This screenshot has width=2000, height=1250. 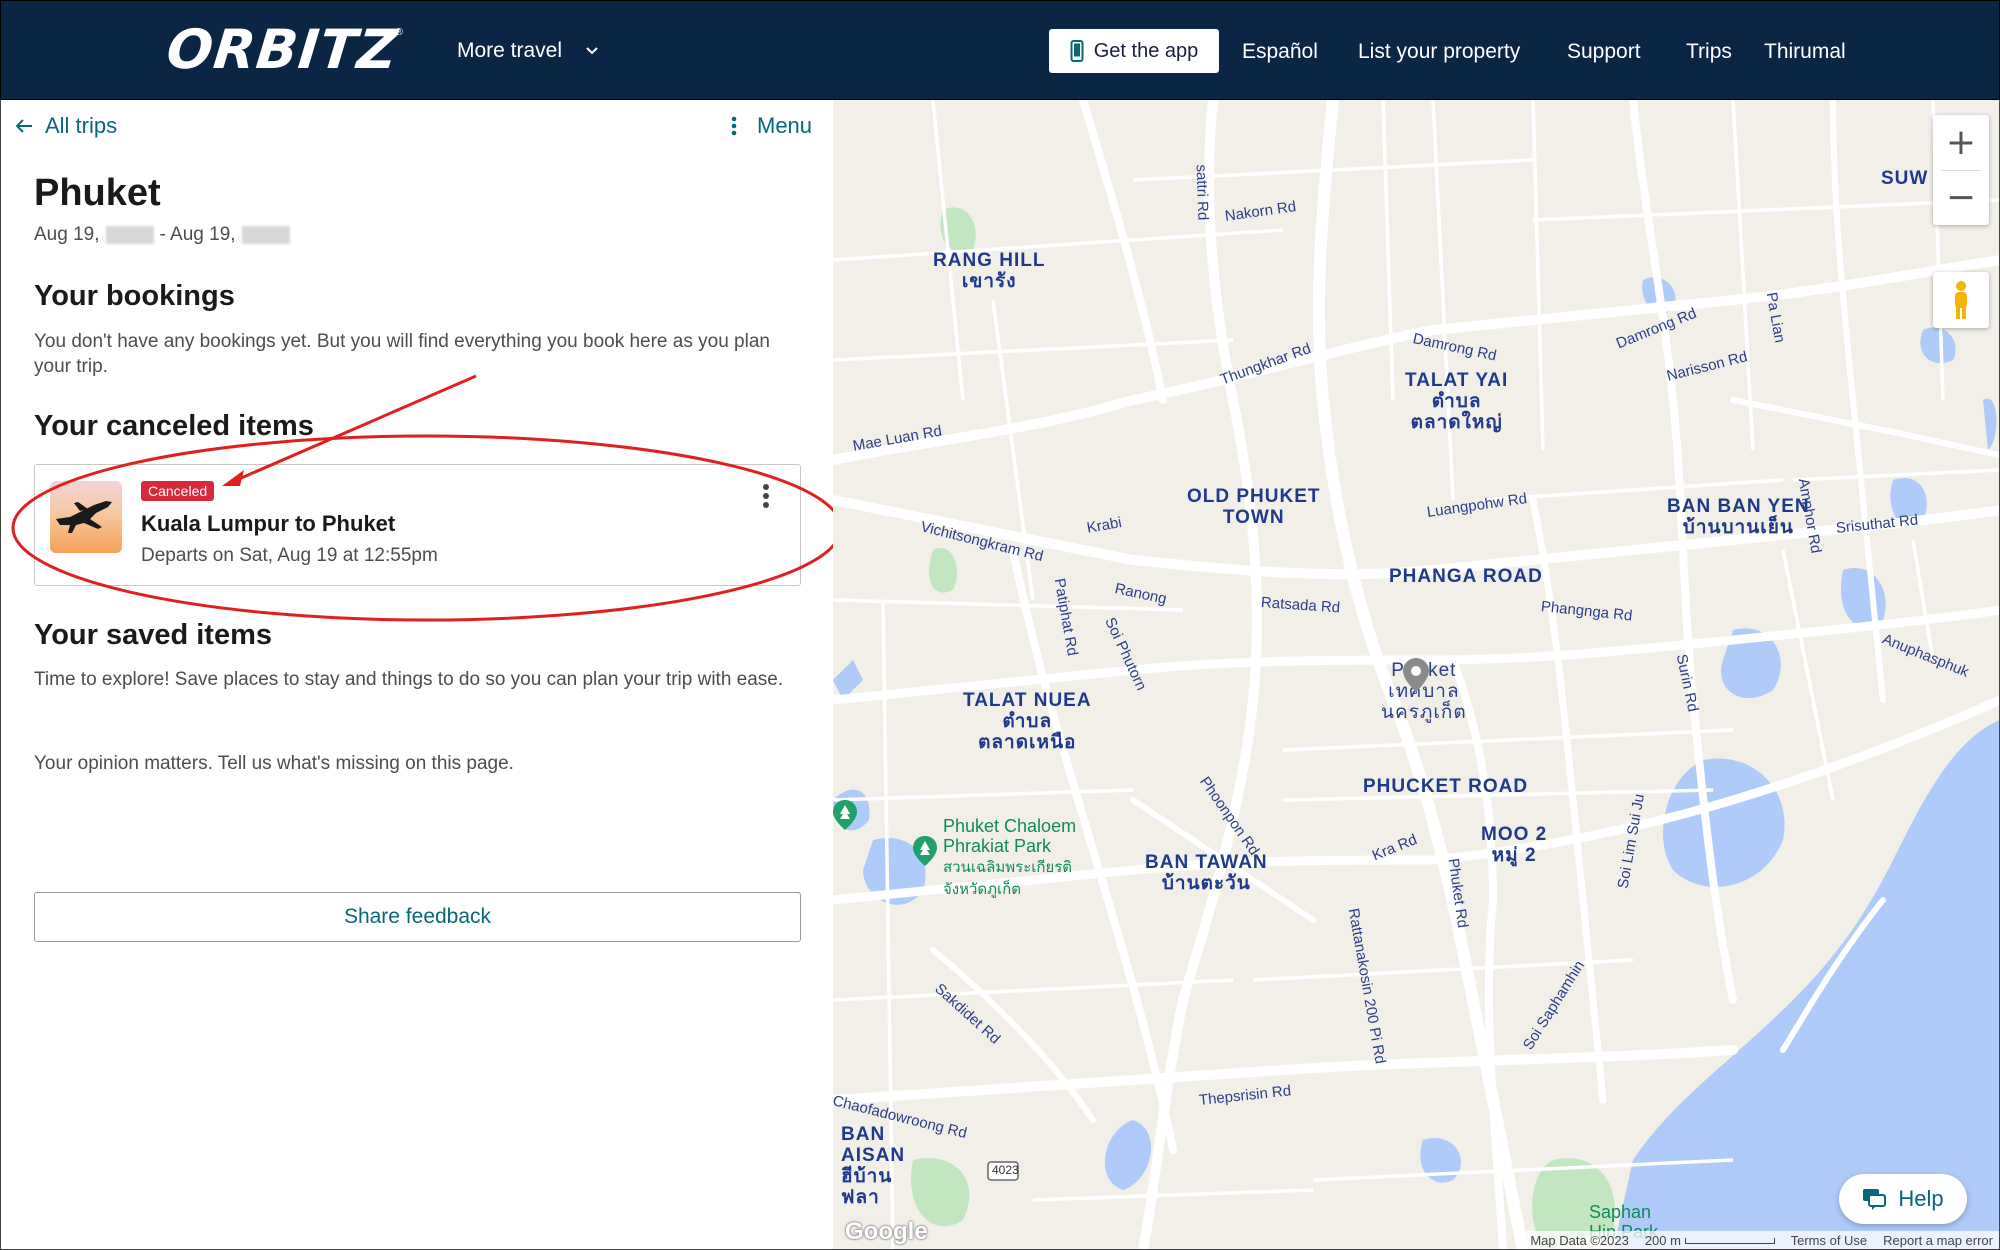 I want to click on terms-of-use-link: Terms of Use, so click(x=1829, y=1240).